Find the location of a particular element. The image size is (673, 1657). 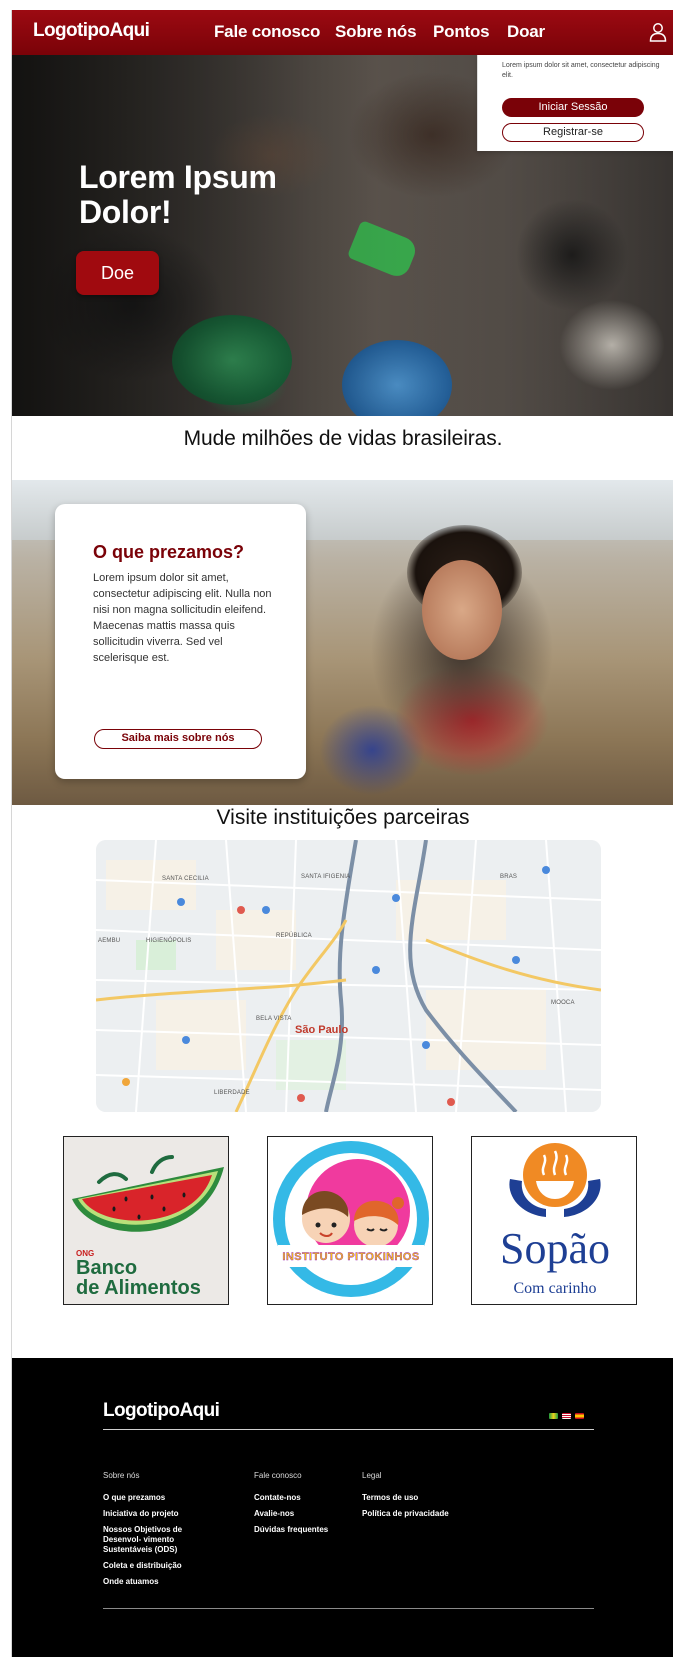

watermelon-icon is located at coordinates (148, 1193).